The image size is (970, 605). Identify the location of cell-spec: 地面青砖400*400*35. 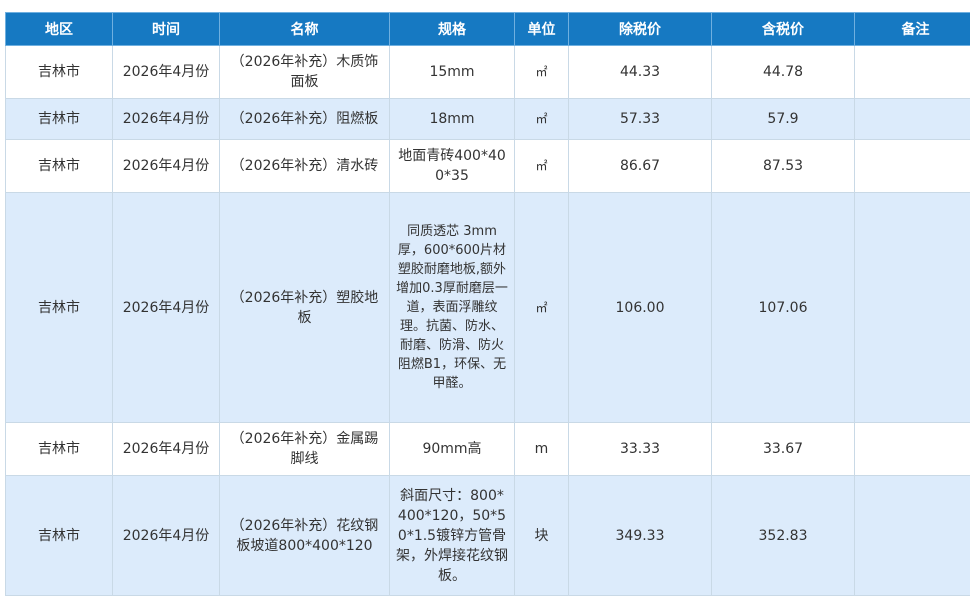
(452, 166).